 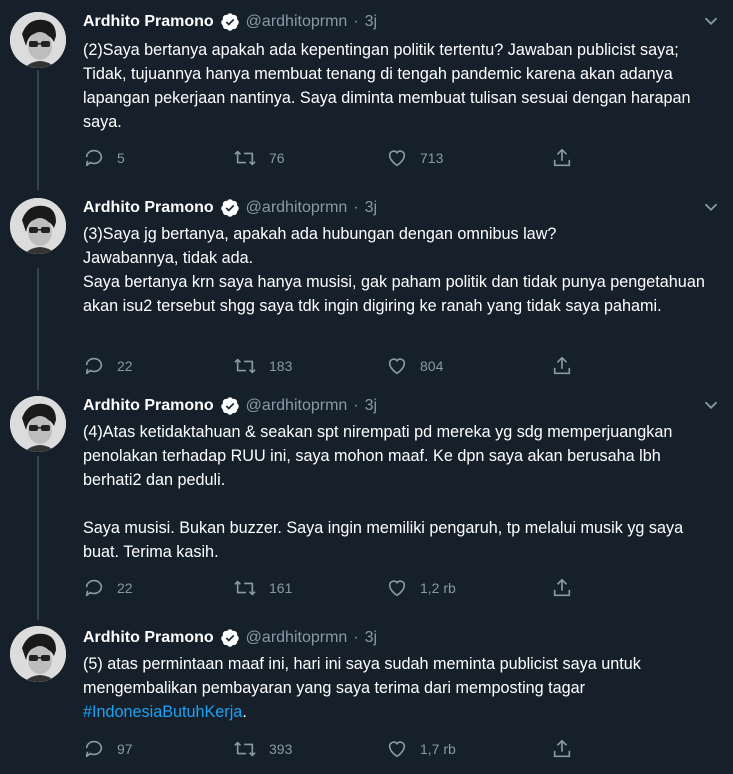 What do you see at coordinates (262, 588) in the screenshot?
I see `retweet-button: 161` at bounding box center [262, 588].